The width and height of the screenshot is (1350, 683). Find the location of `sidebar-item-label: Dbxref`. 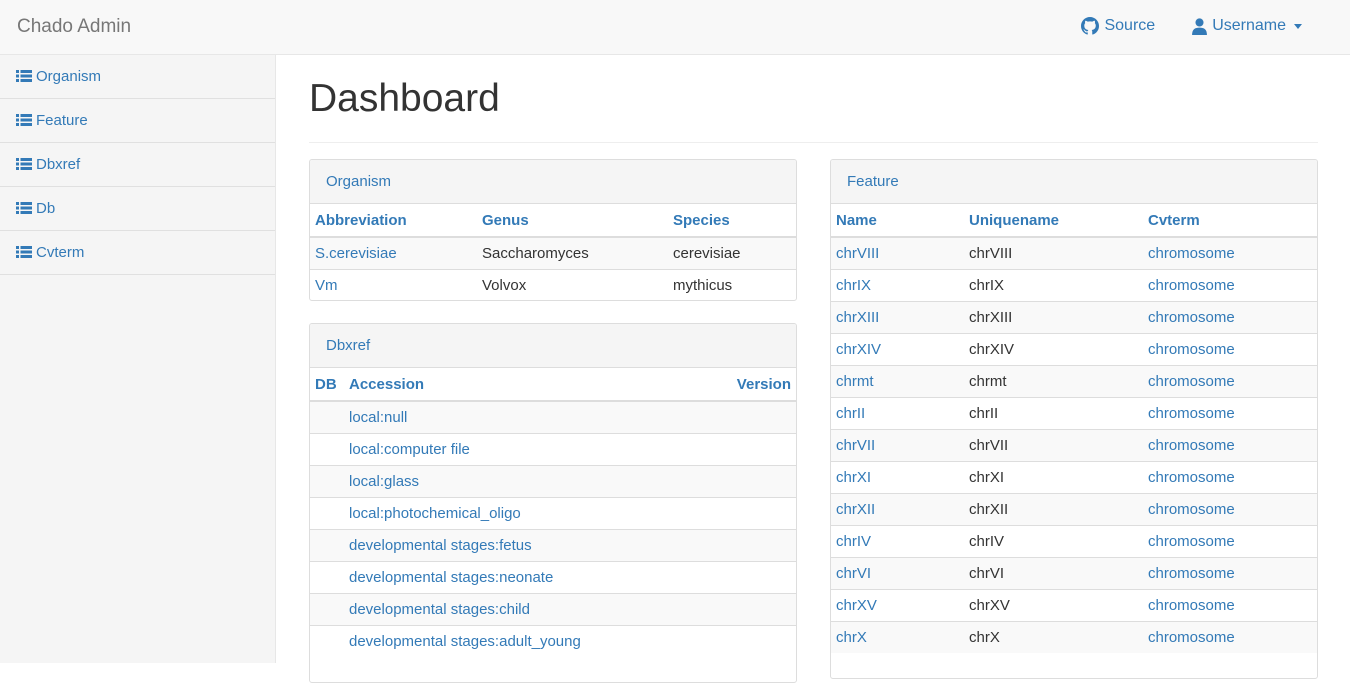

sidebar-item-label: Dbxref is located at coordinates (58, 164).